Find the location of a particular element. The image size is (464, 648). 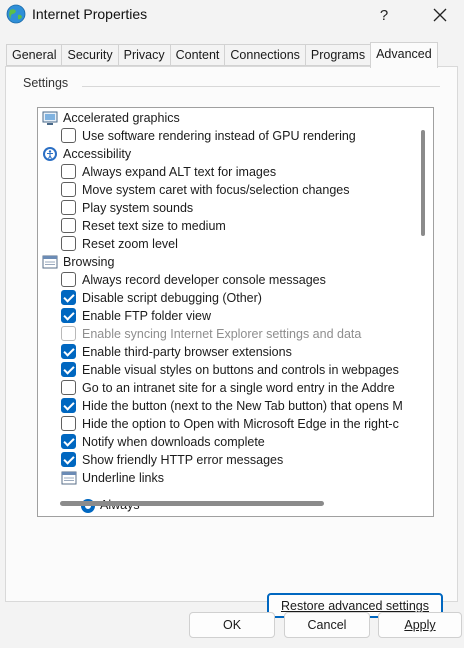

accessibility-icon is located at coordinates (50, 154).